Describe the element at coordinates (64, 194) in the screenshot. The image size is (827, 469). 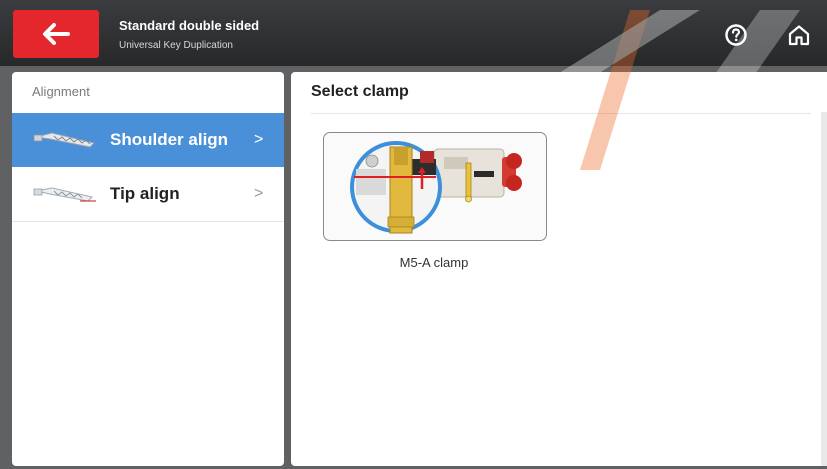
I see `key-tip-icon` at that location.